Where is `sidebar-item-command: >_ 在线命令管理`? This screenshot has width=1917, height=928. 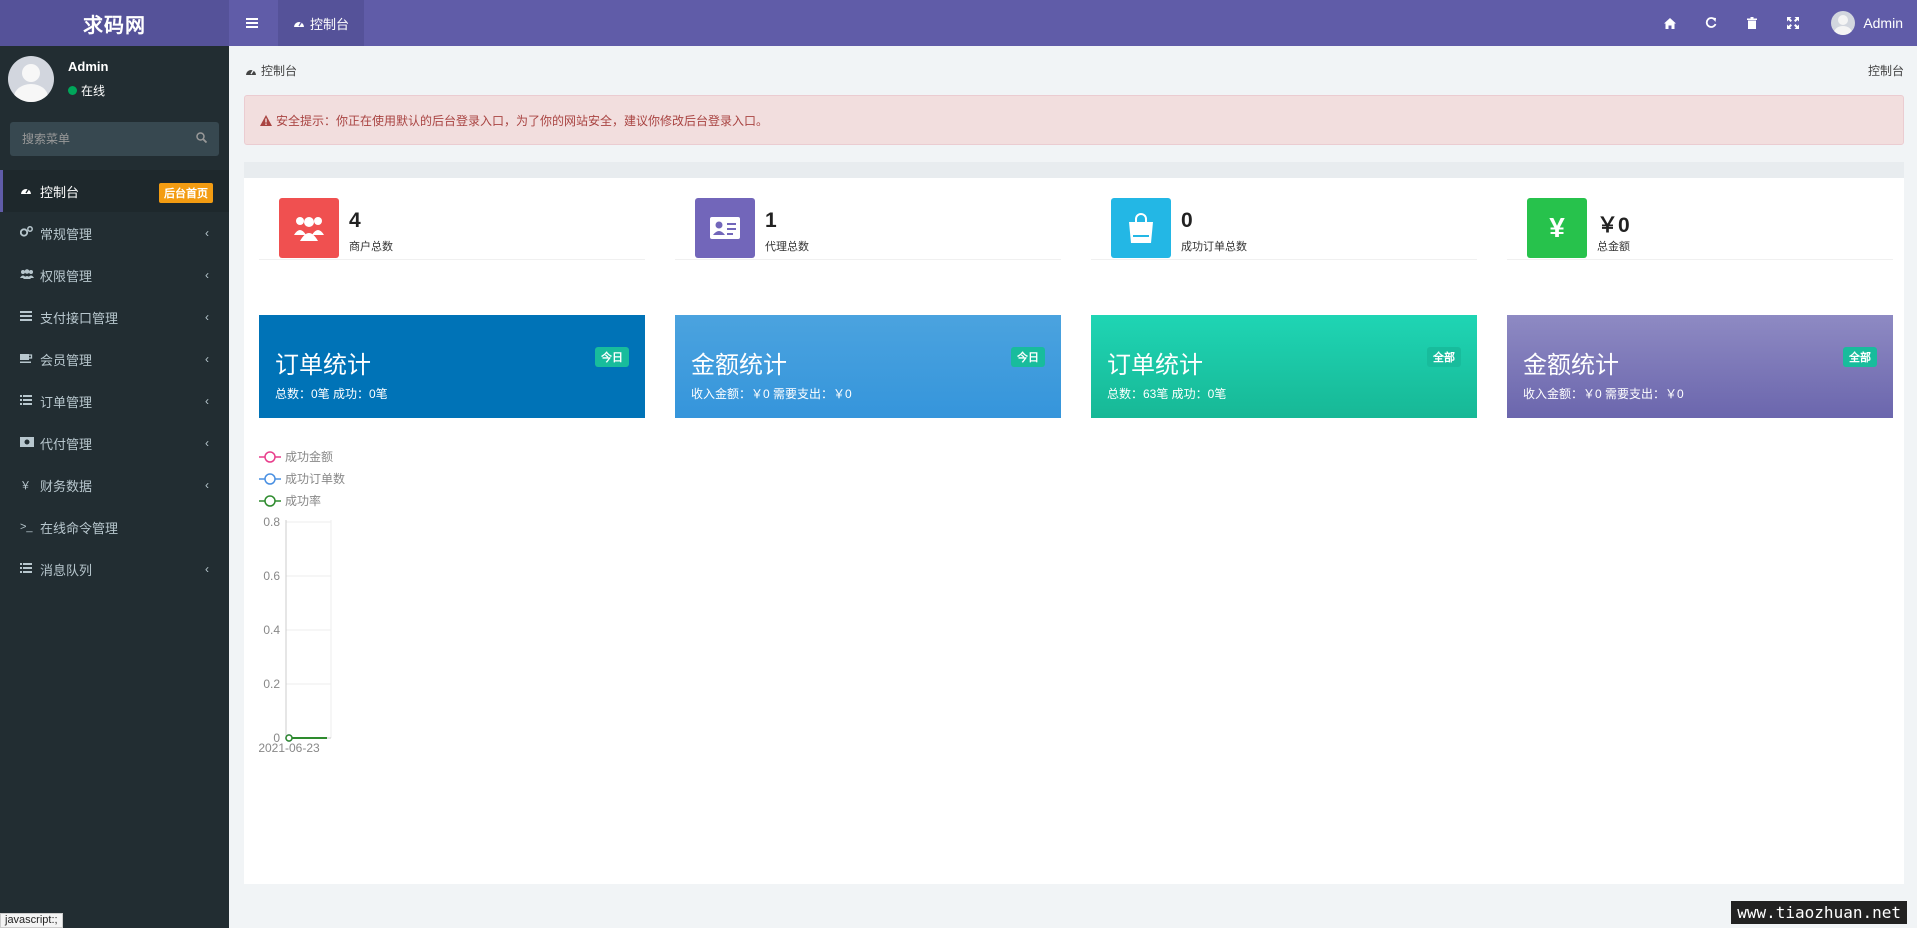
sidebar-item-command: >_ 在线命令管理 is located at coordinates (114, 527).